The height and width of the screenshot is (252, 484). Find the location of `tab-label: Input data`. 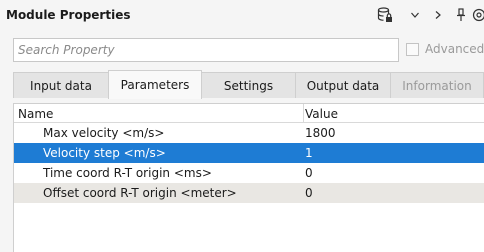

tab-label: Input data is located at coordinates (61, 85).